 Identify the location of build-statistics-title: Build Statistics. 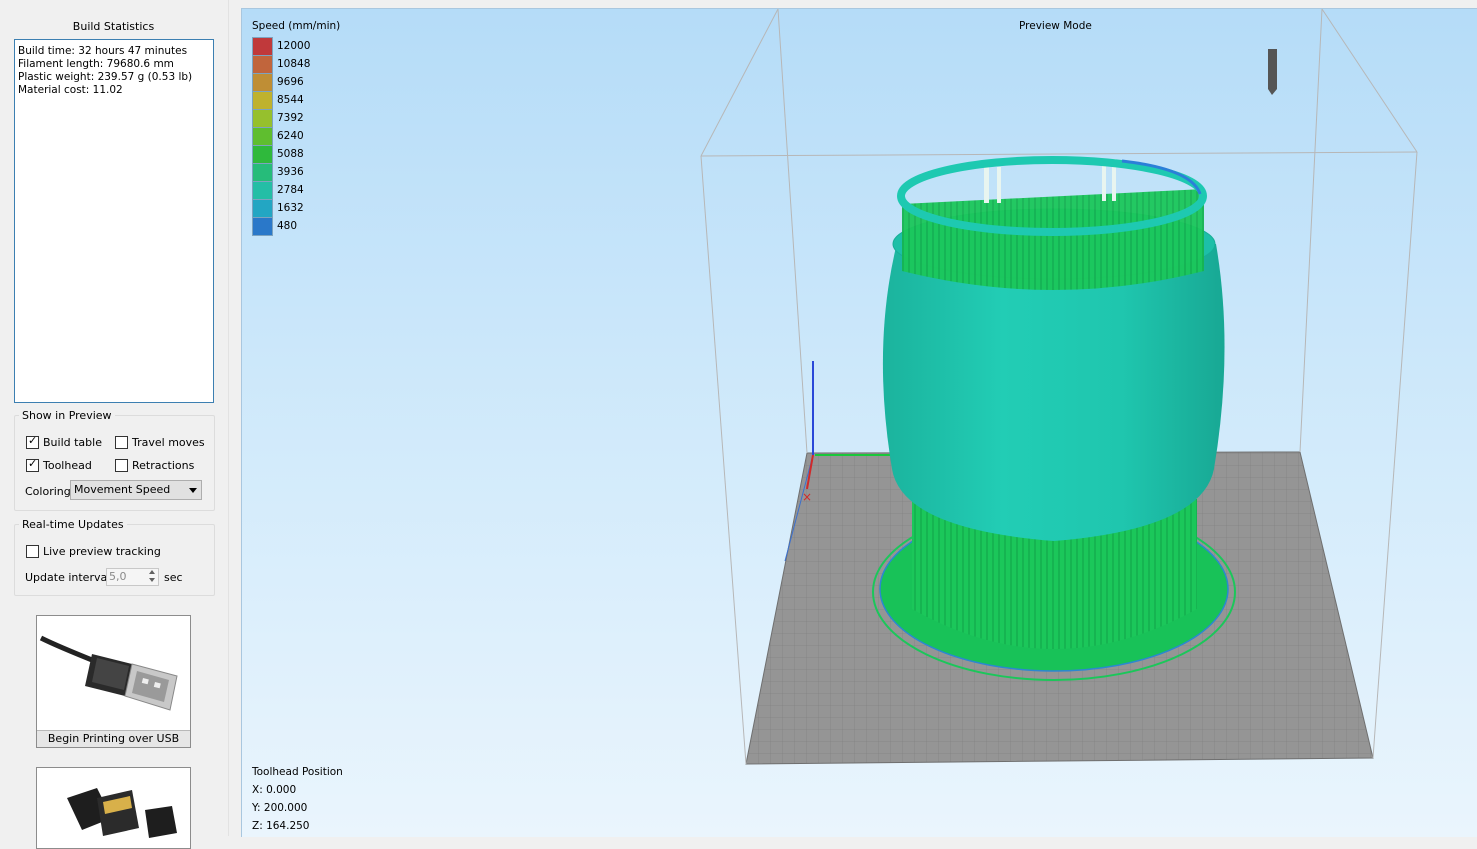
(113, 26).